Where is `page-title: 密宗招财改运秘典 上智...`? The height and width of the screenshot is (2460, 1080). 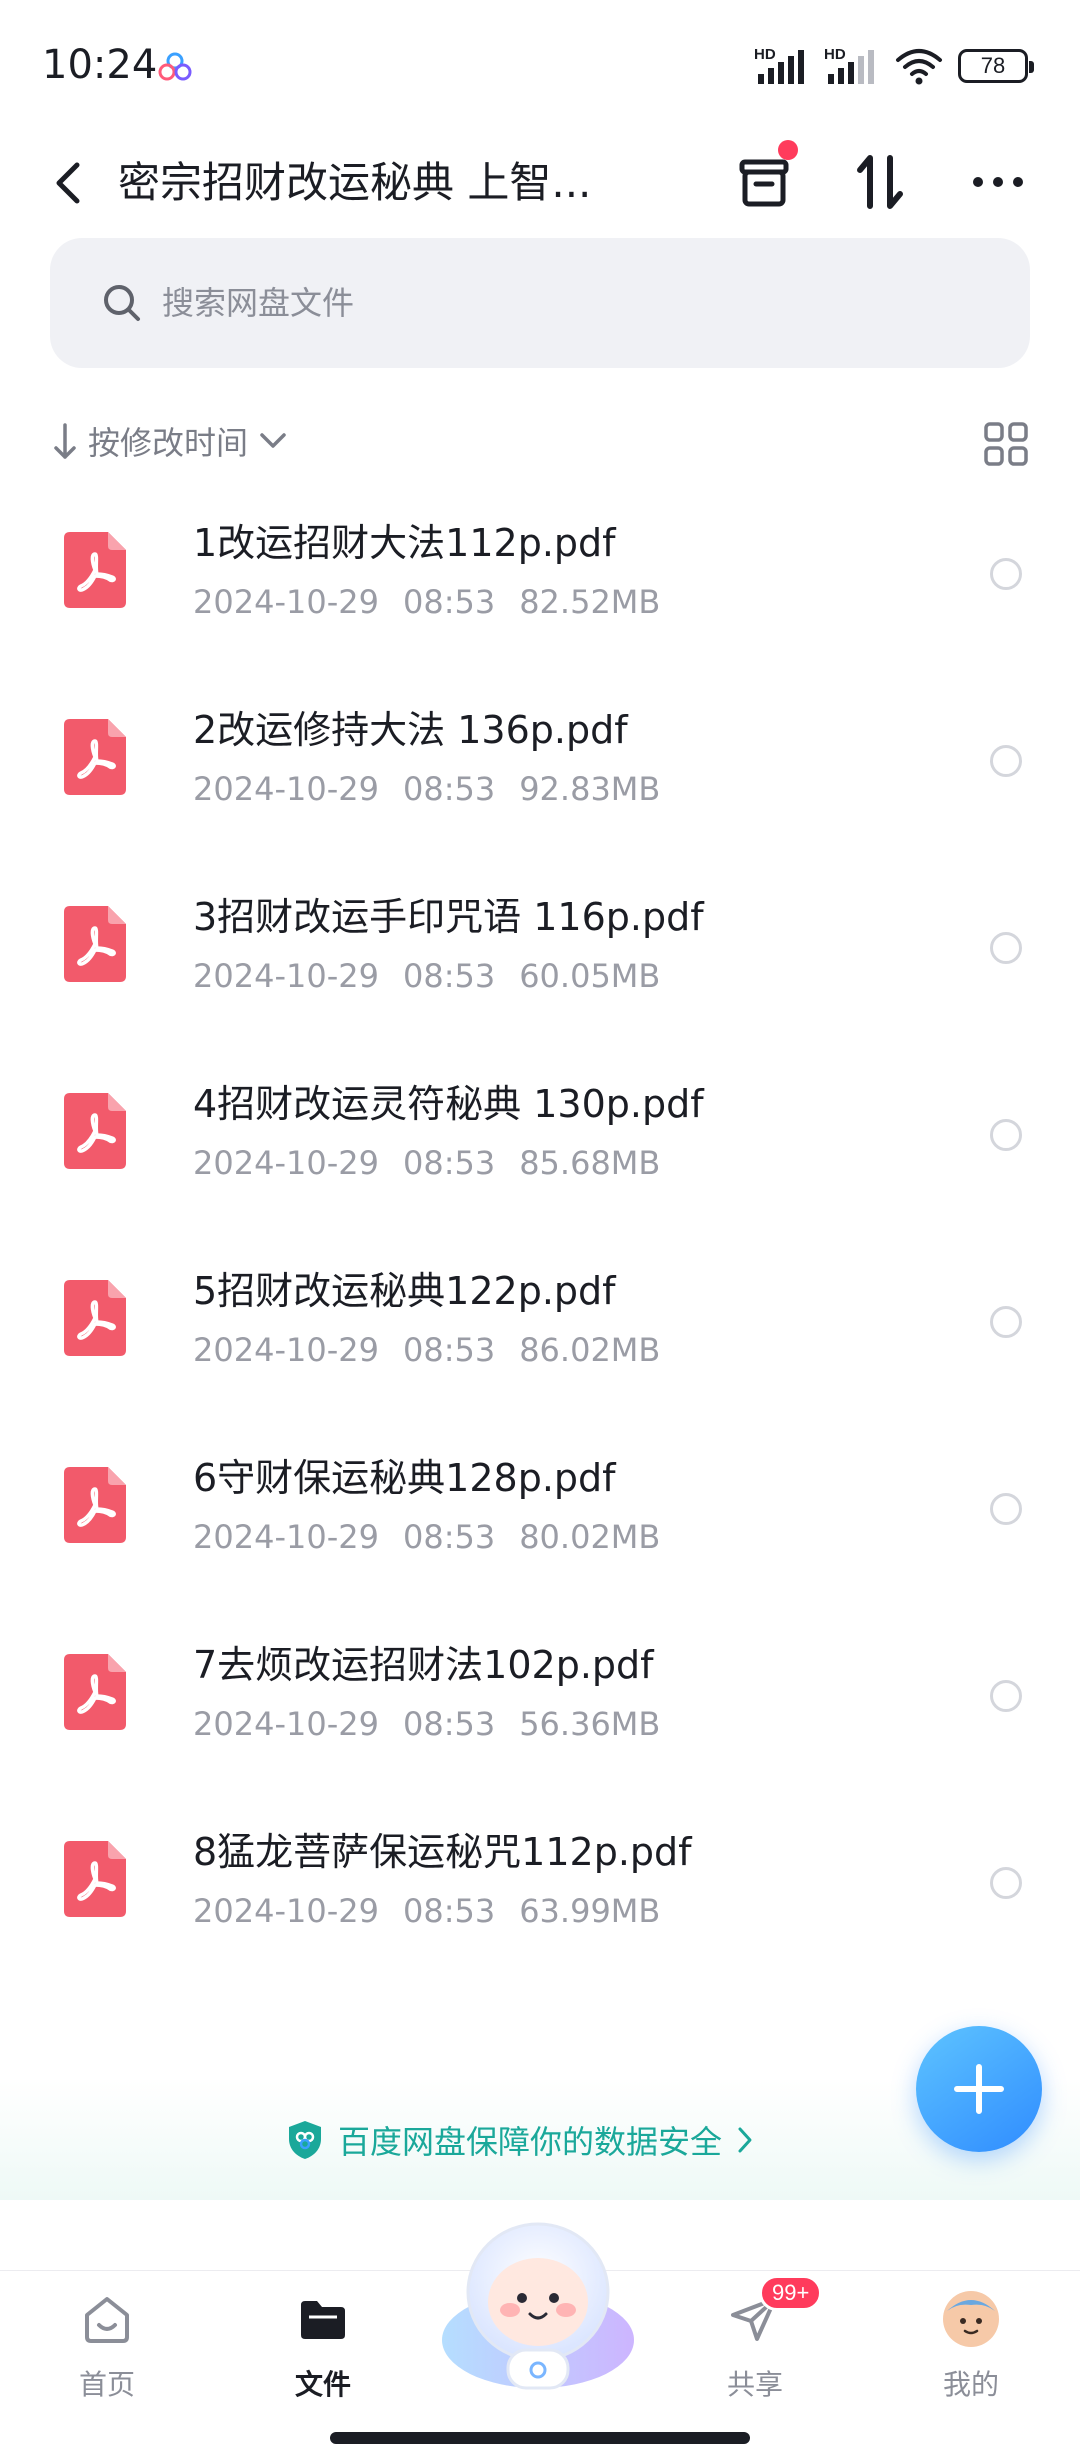 page-title: 密宗招财改运秘典 上智... is located at coordinates (355, 182).